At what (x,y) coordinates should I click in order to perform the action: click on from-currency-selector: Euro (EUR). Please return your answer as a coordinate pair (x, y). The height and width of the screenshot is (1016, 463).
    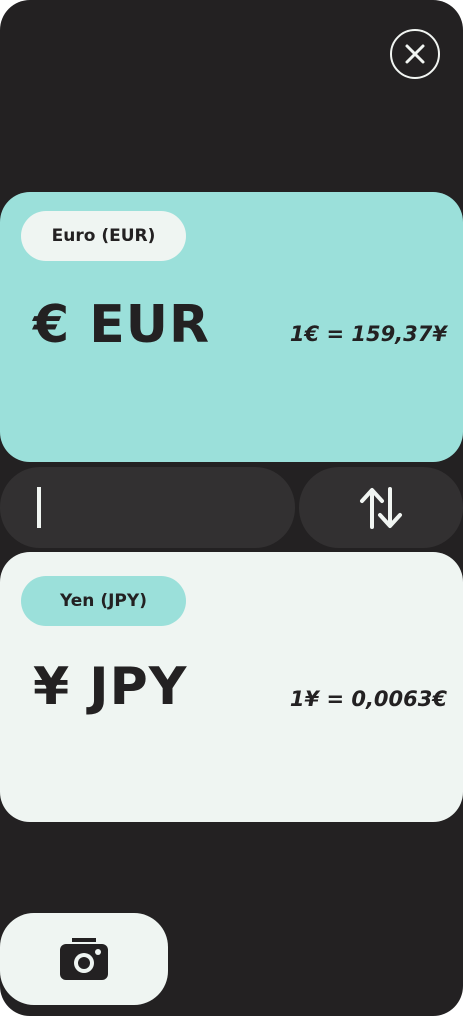
    Looking at the image, I should click on (103, 236).